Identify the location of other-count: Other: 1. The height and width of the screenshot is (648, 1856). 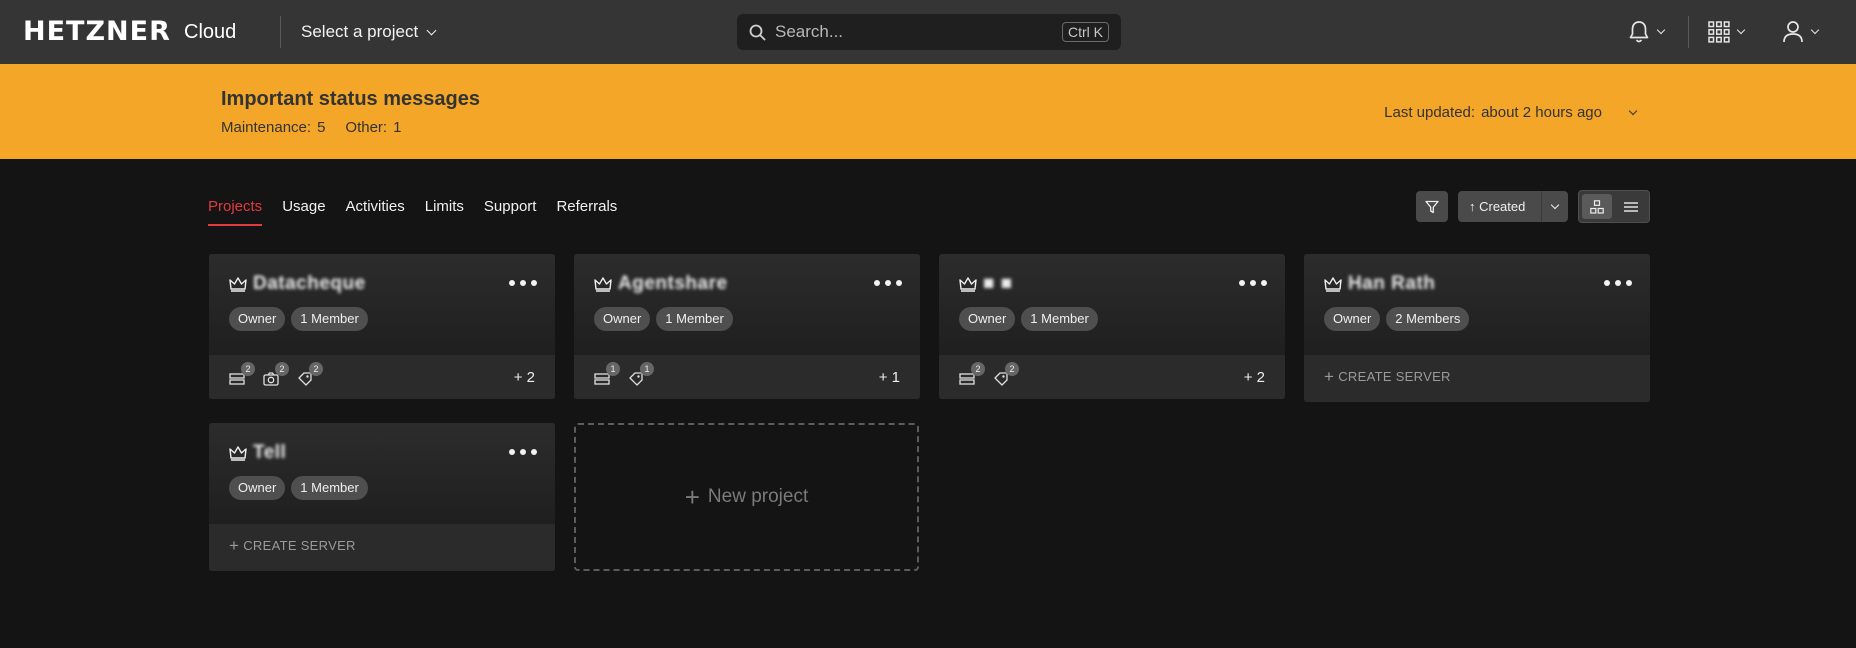
(373, 127).